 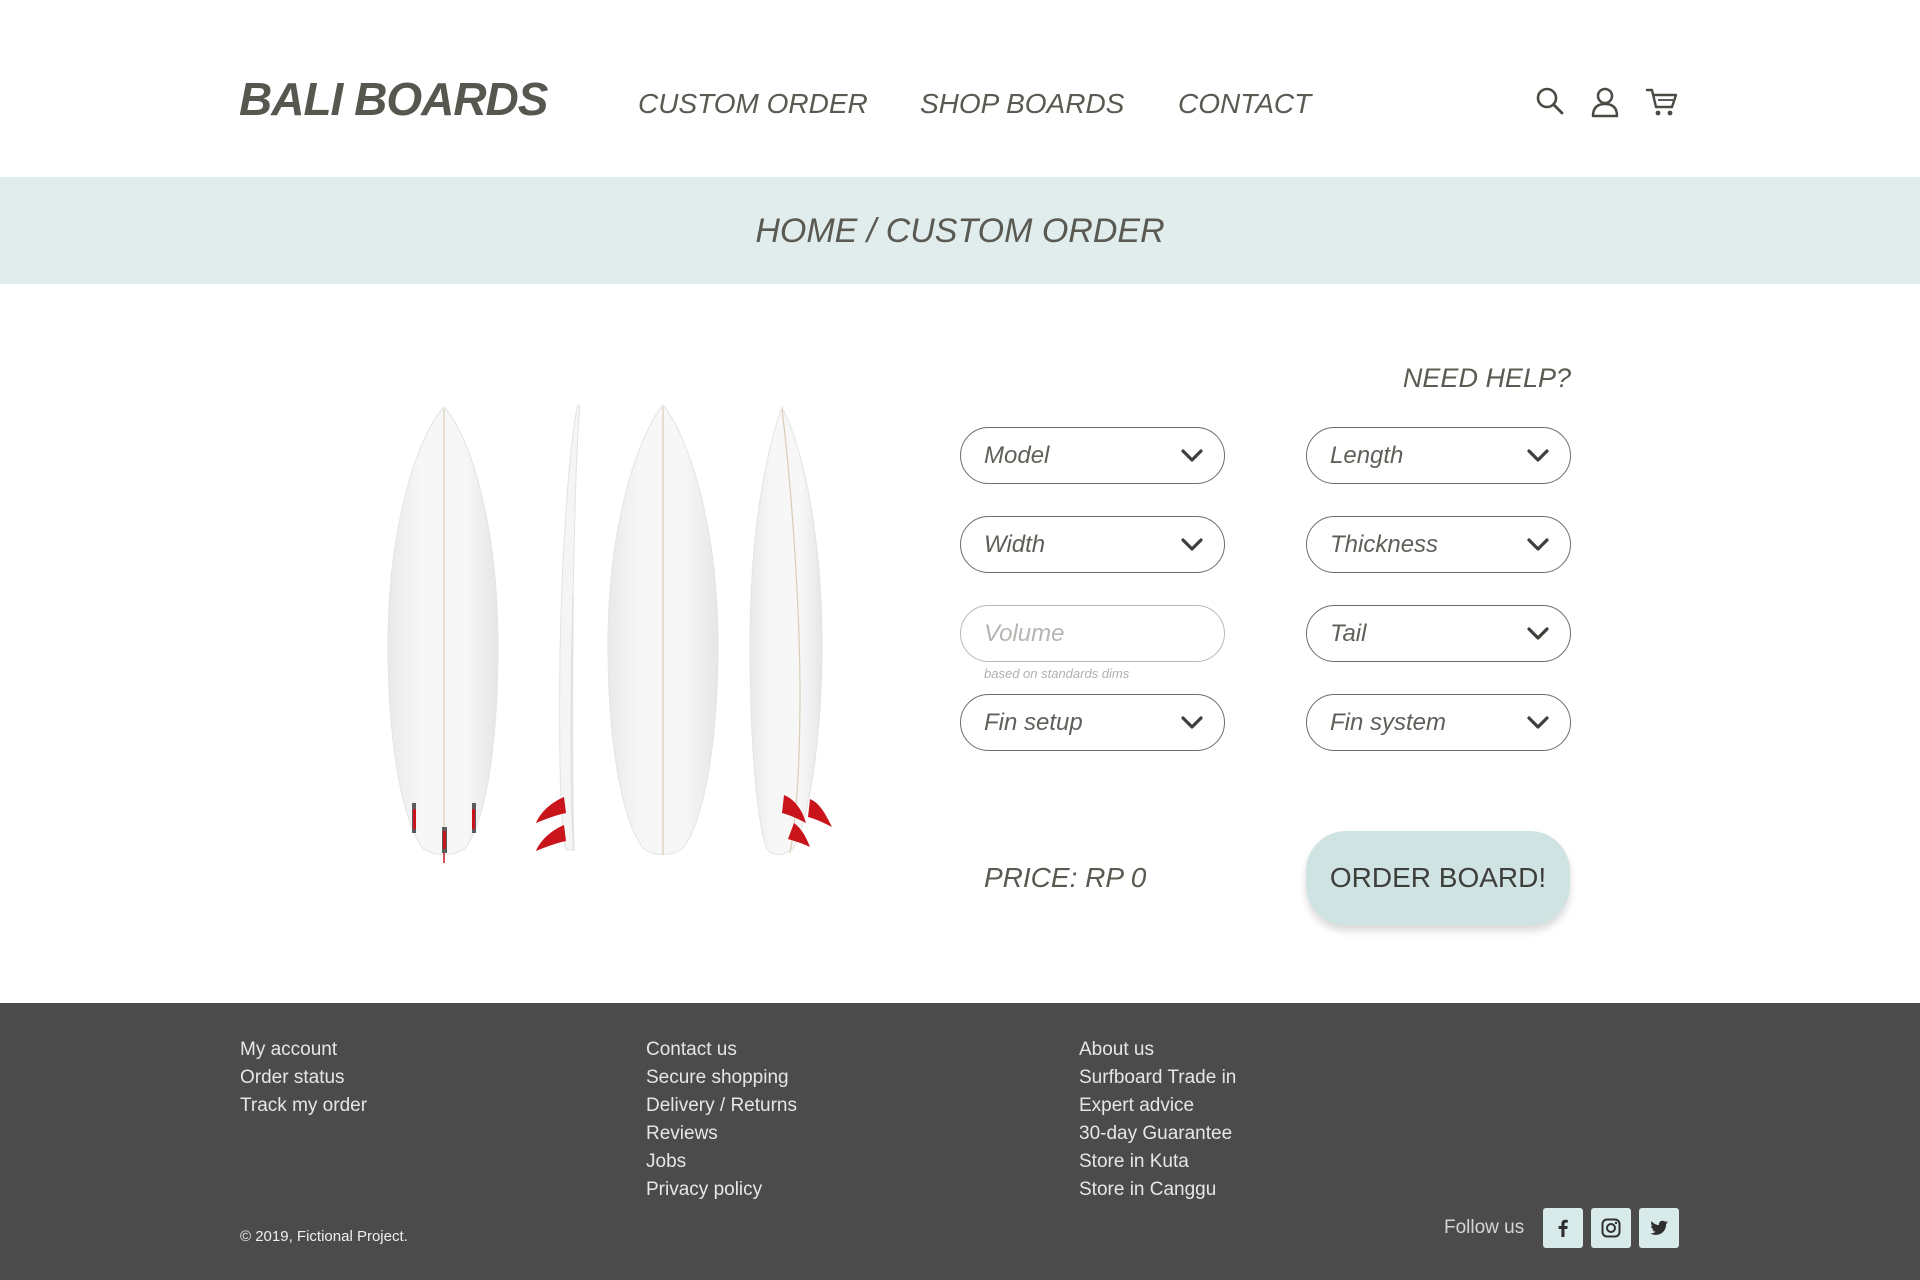 I want to click on footer-link-contact-us: Contact us, so click(x=721, y=1050).